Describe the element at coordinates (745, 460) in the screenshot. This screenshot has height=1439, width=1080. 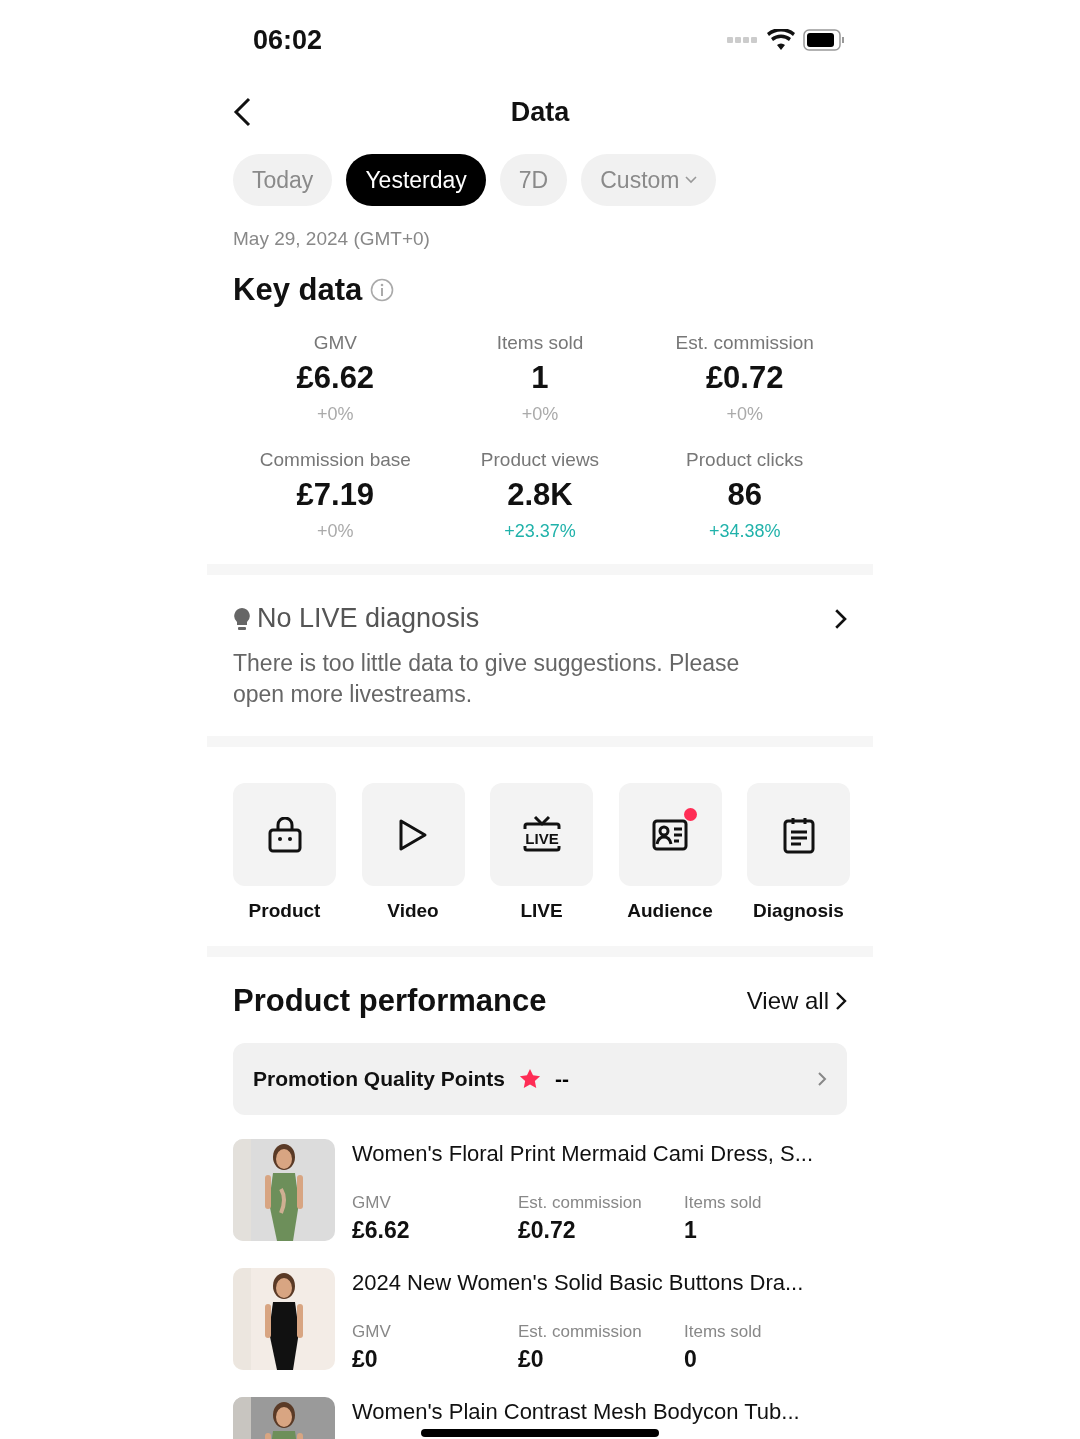
I see `metric-label: Product clicks` at that location.